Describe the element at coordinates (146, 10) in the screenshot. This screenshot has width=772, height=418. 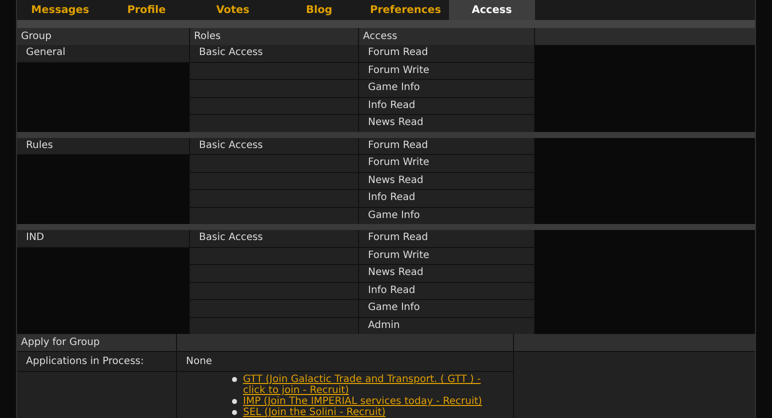
I see `tab: Profile` at that location.